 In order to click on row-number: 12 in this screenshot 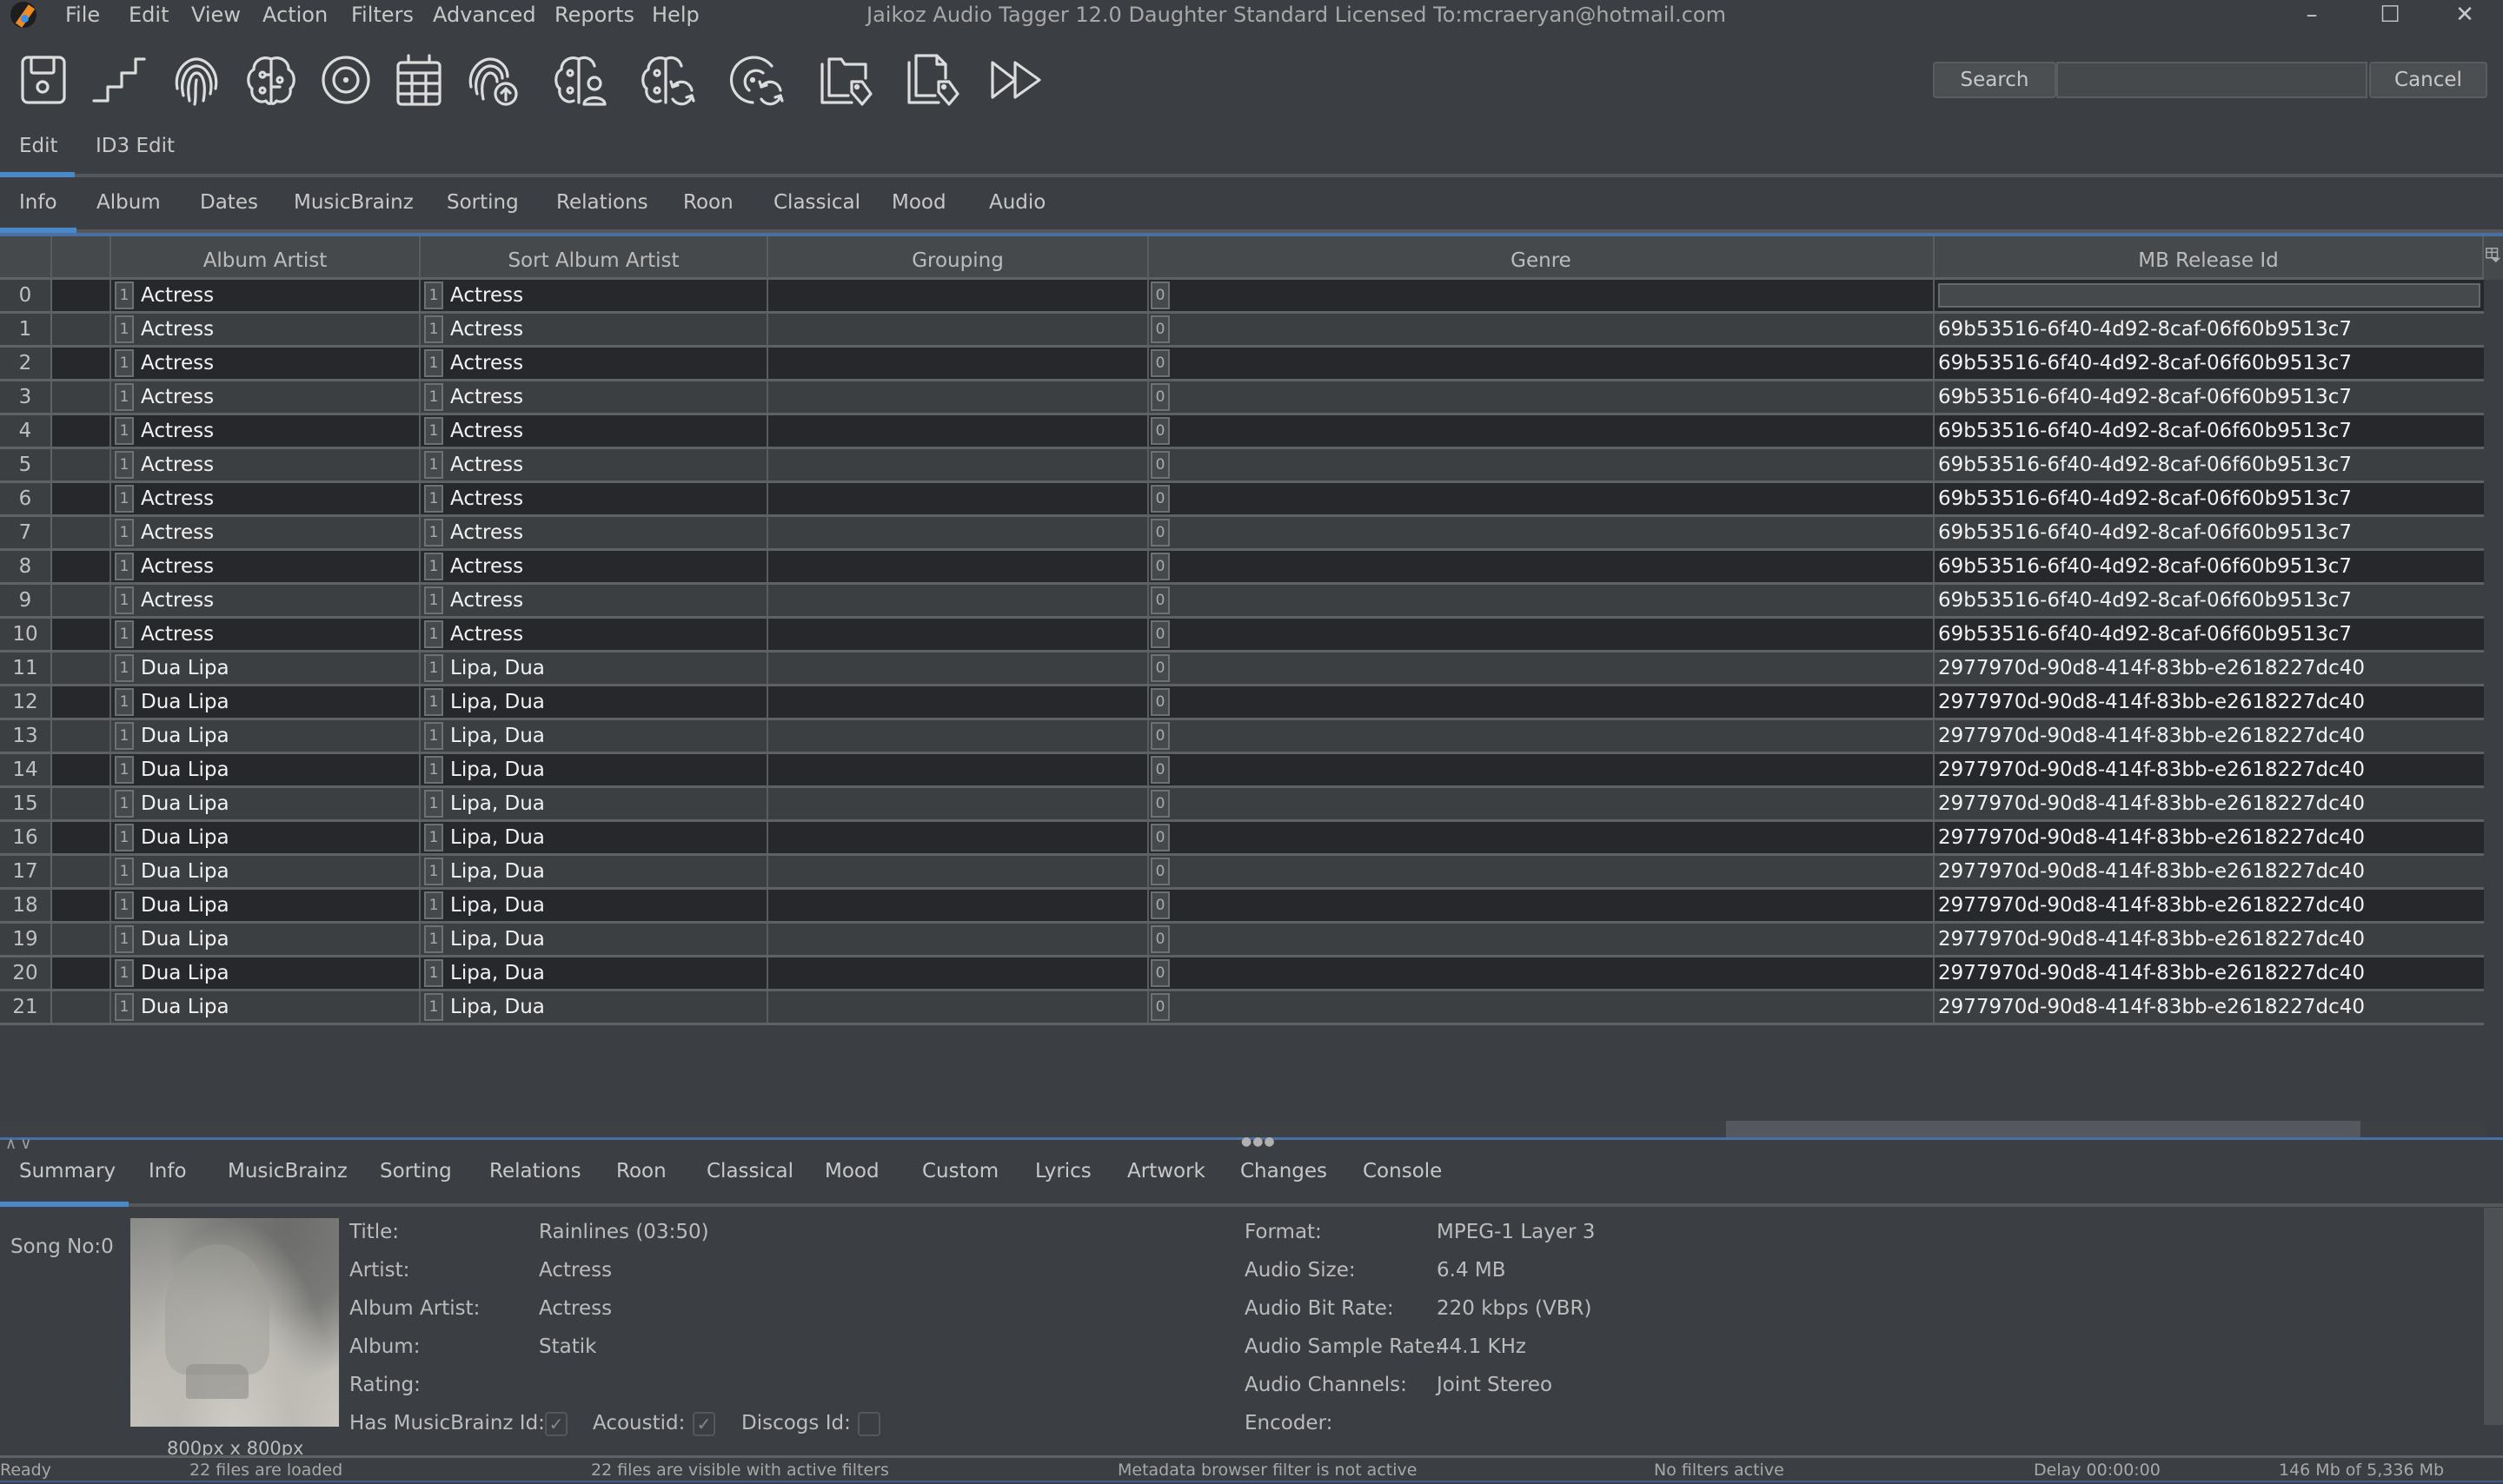, I will do `click(26, 702)`.